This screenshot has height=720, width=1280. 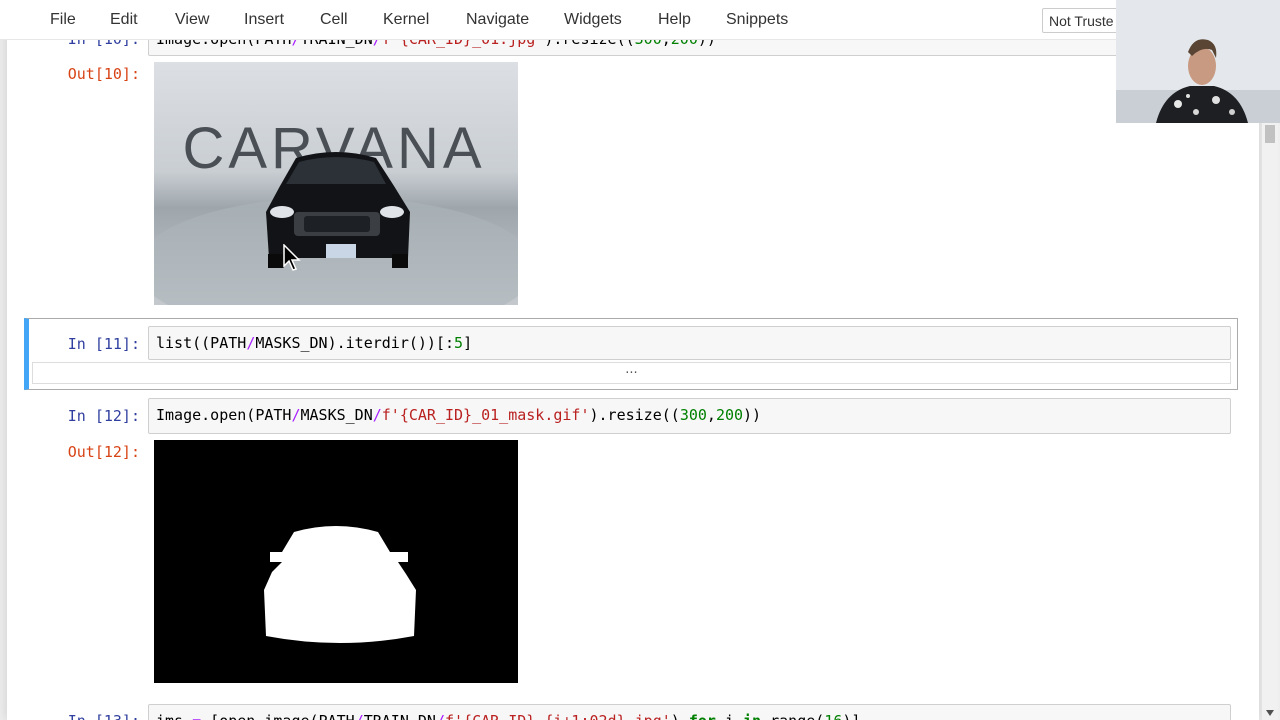 I want to click on webcam-overlay, so click(x=1198, y=61).